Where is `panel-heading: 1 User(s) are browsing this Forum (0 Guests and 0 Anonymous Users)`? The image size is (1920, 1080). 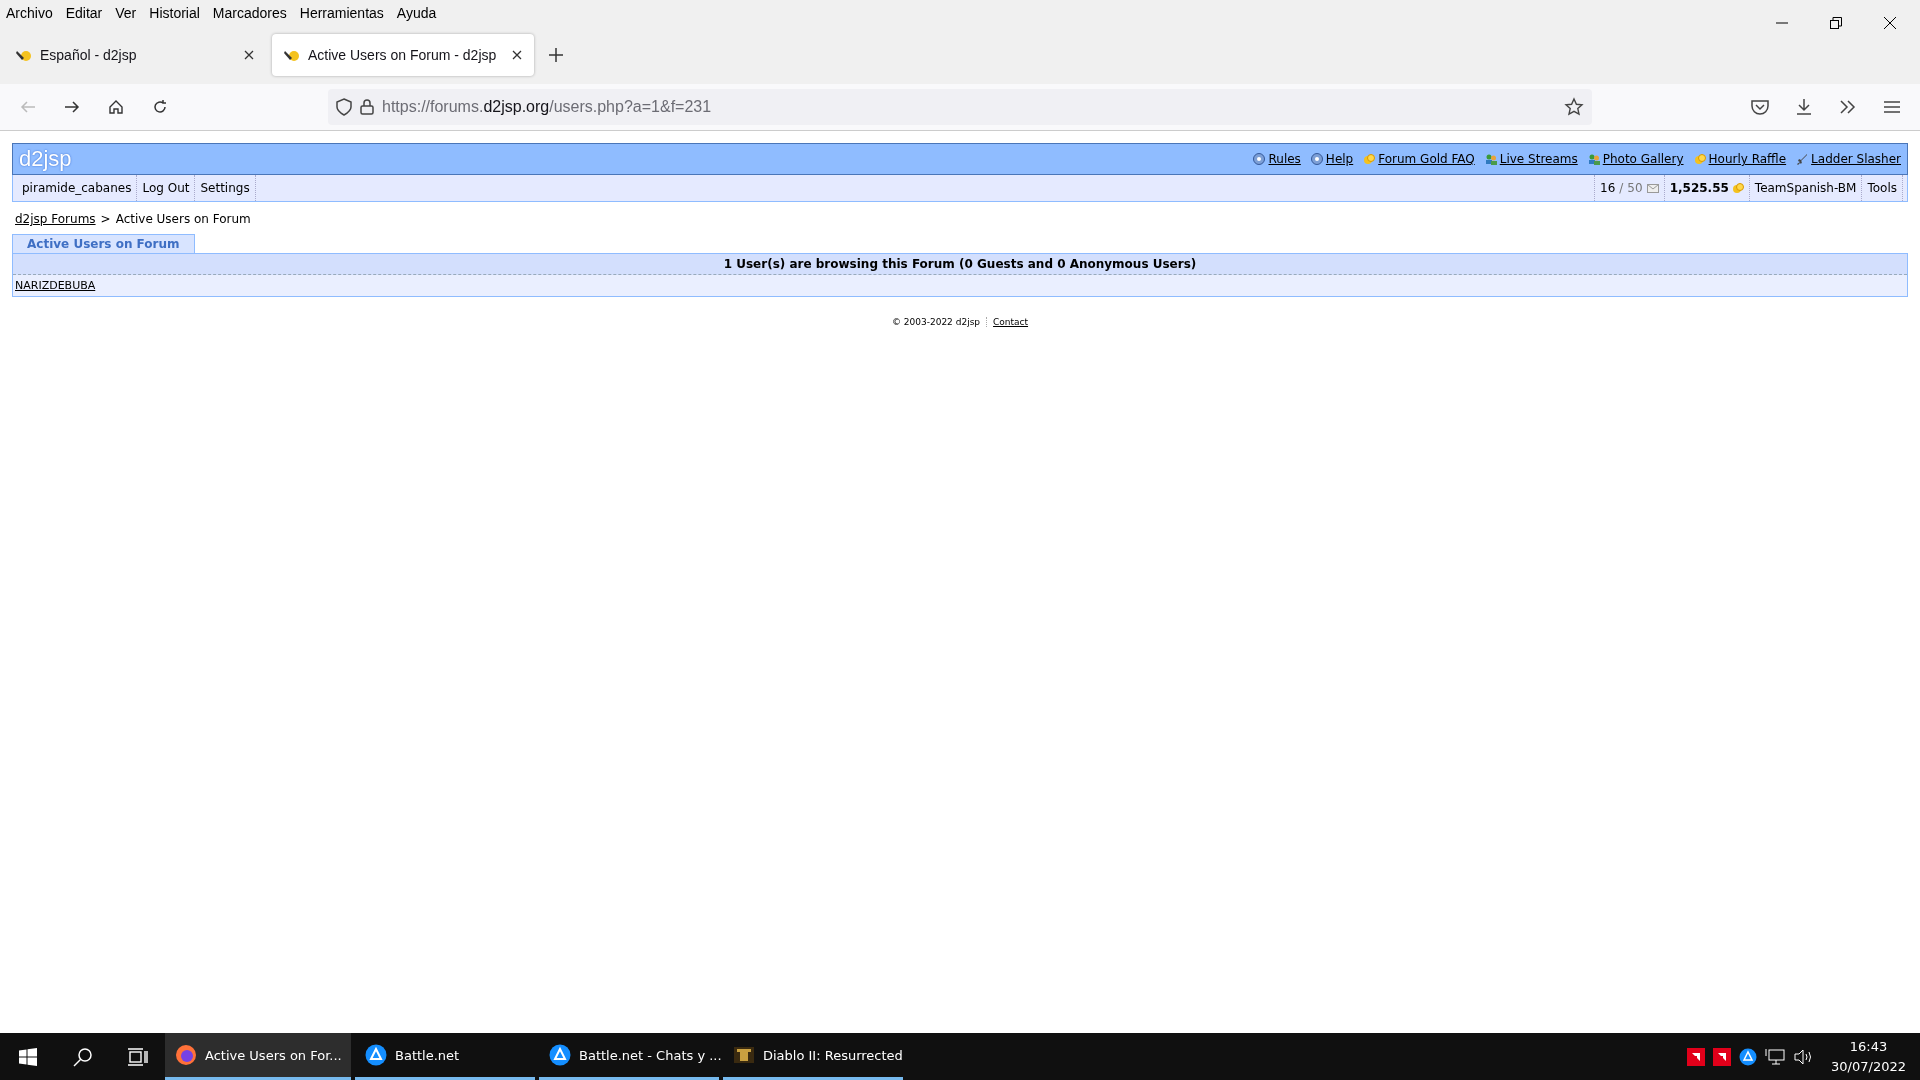 panel-heading: 1 User(s) are browsing this Forum (0 Guests and 0 Anonymous Users) is located at coordinates (960, 264).